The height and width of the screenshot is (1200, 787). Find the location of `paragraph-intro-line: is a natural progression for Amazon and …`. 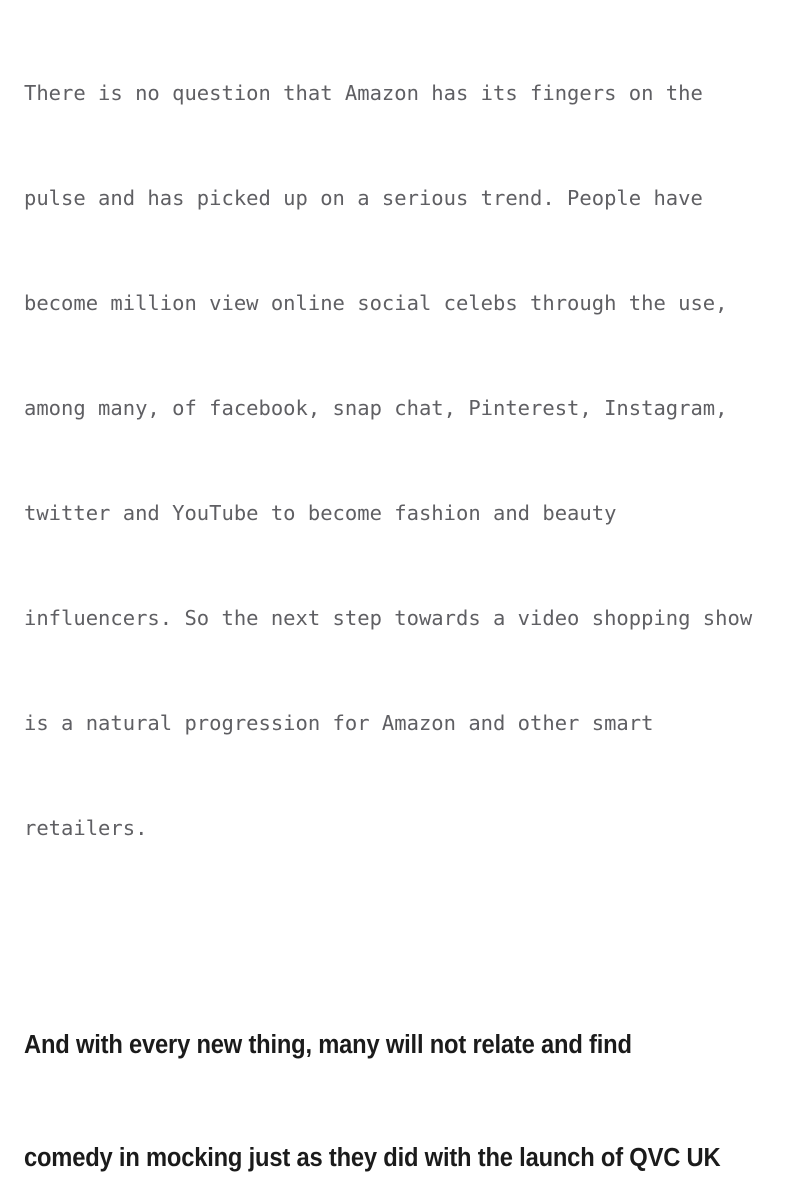

paragraph-intro-line: is a natural progression for Amazon and … is located at coordinates (339, 723).